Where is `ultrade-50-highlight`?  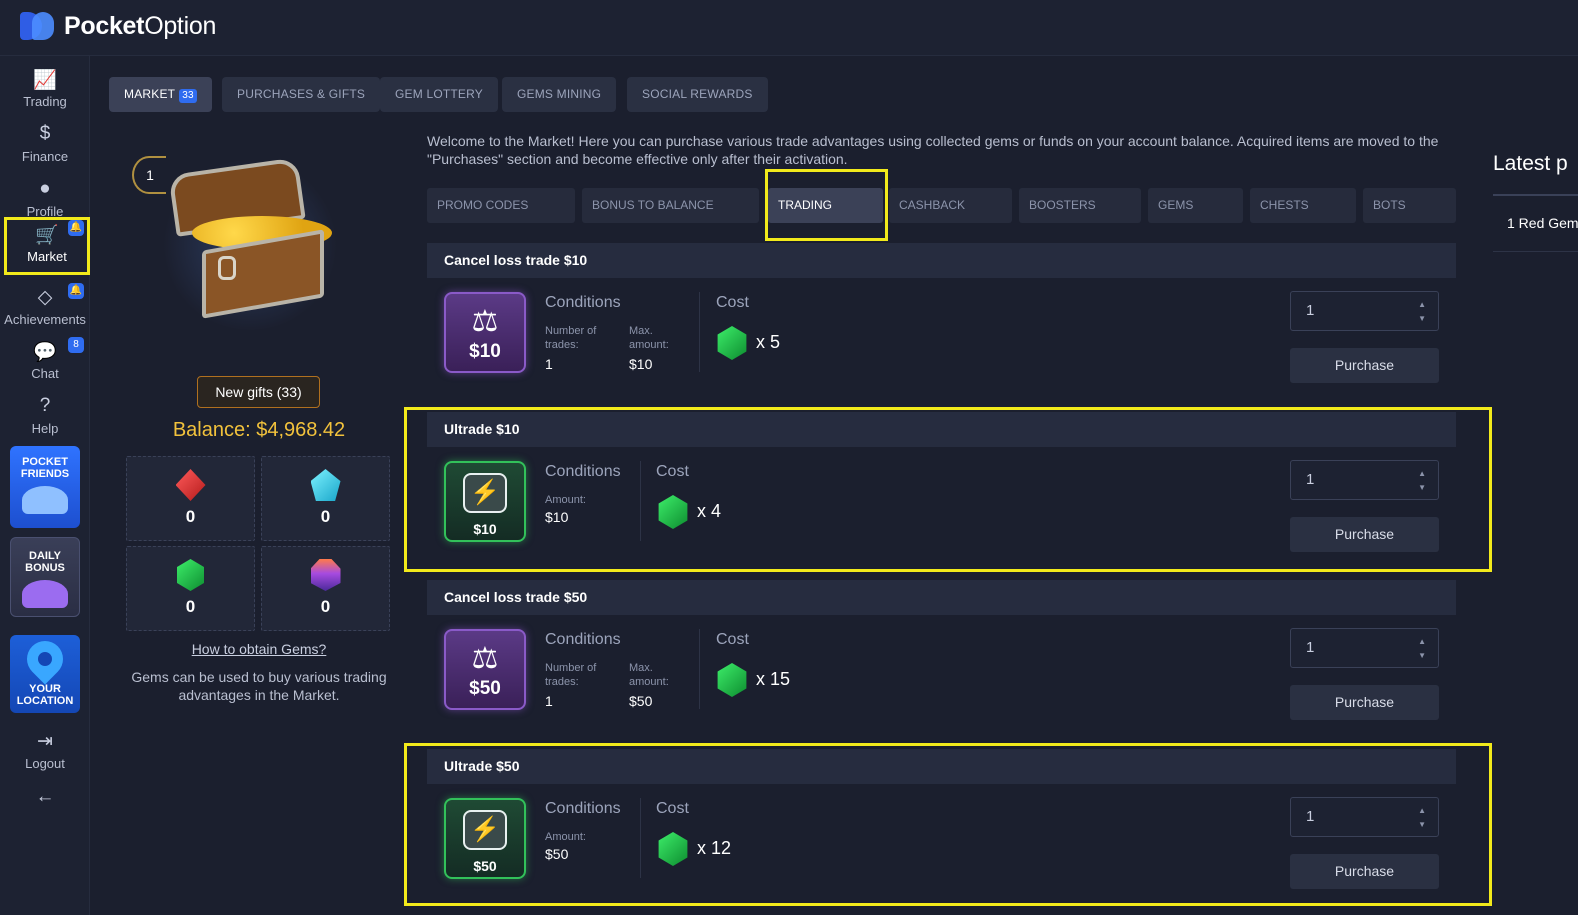
ultrade-50-highlight is located at coordinates (948, 824).